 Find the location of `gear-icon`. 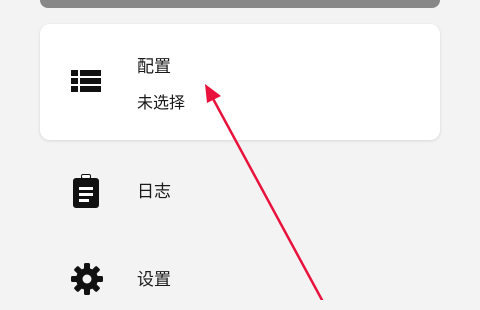

gear-icon is located at coordinates (87, 279).